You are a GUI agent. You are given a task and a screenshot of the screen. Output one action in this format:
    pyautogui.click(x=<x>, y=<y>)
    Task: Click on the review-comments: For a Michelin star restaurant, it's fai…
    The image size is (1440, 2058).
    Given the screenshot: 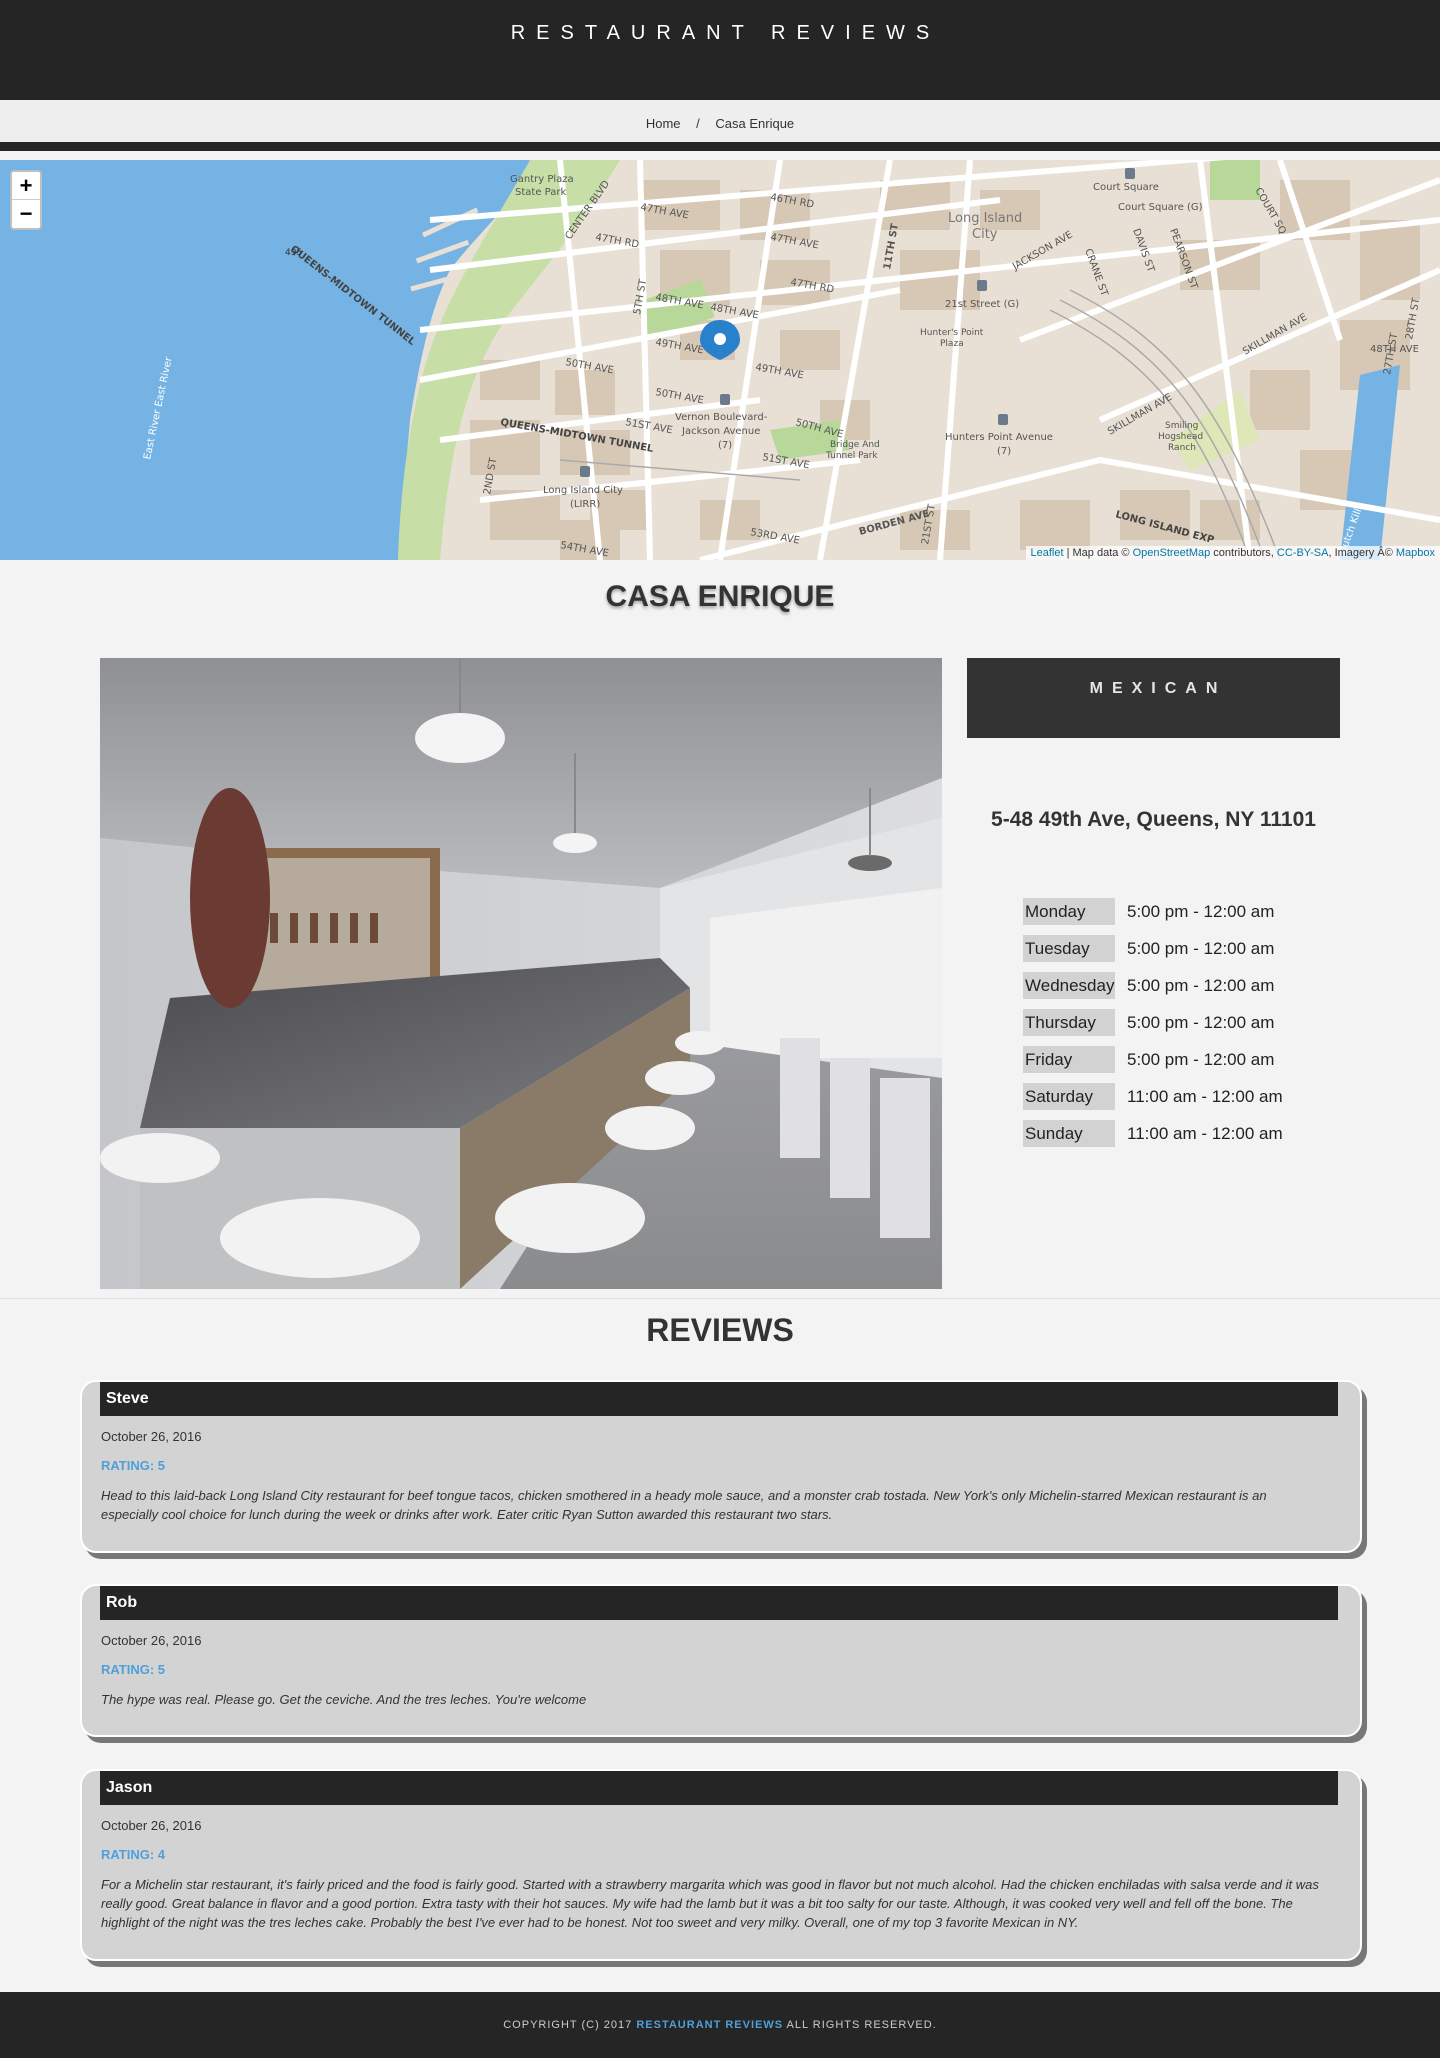 What is the action you would take?
    pyautogui.click(x=710, y=1903)
    